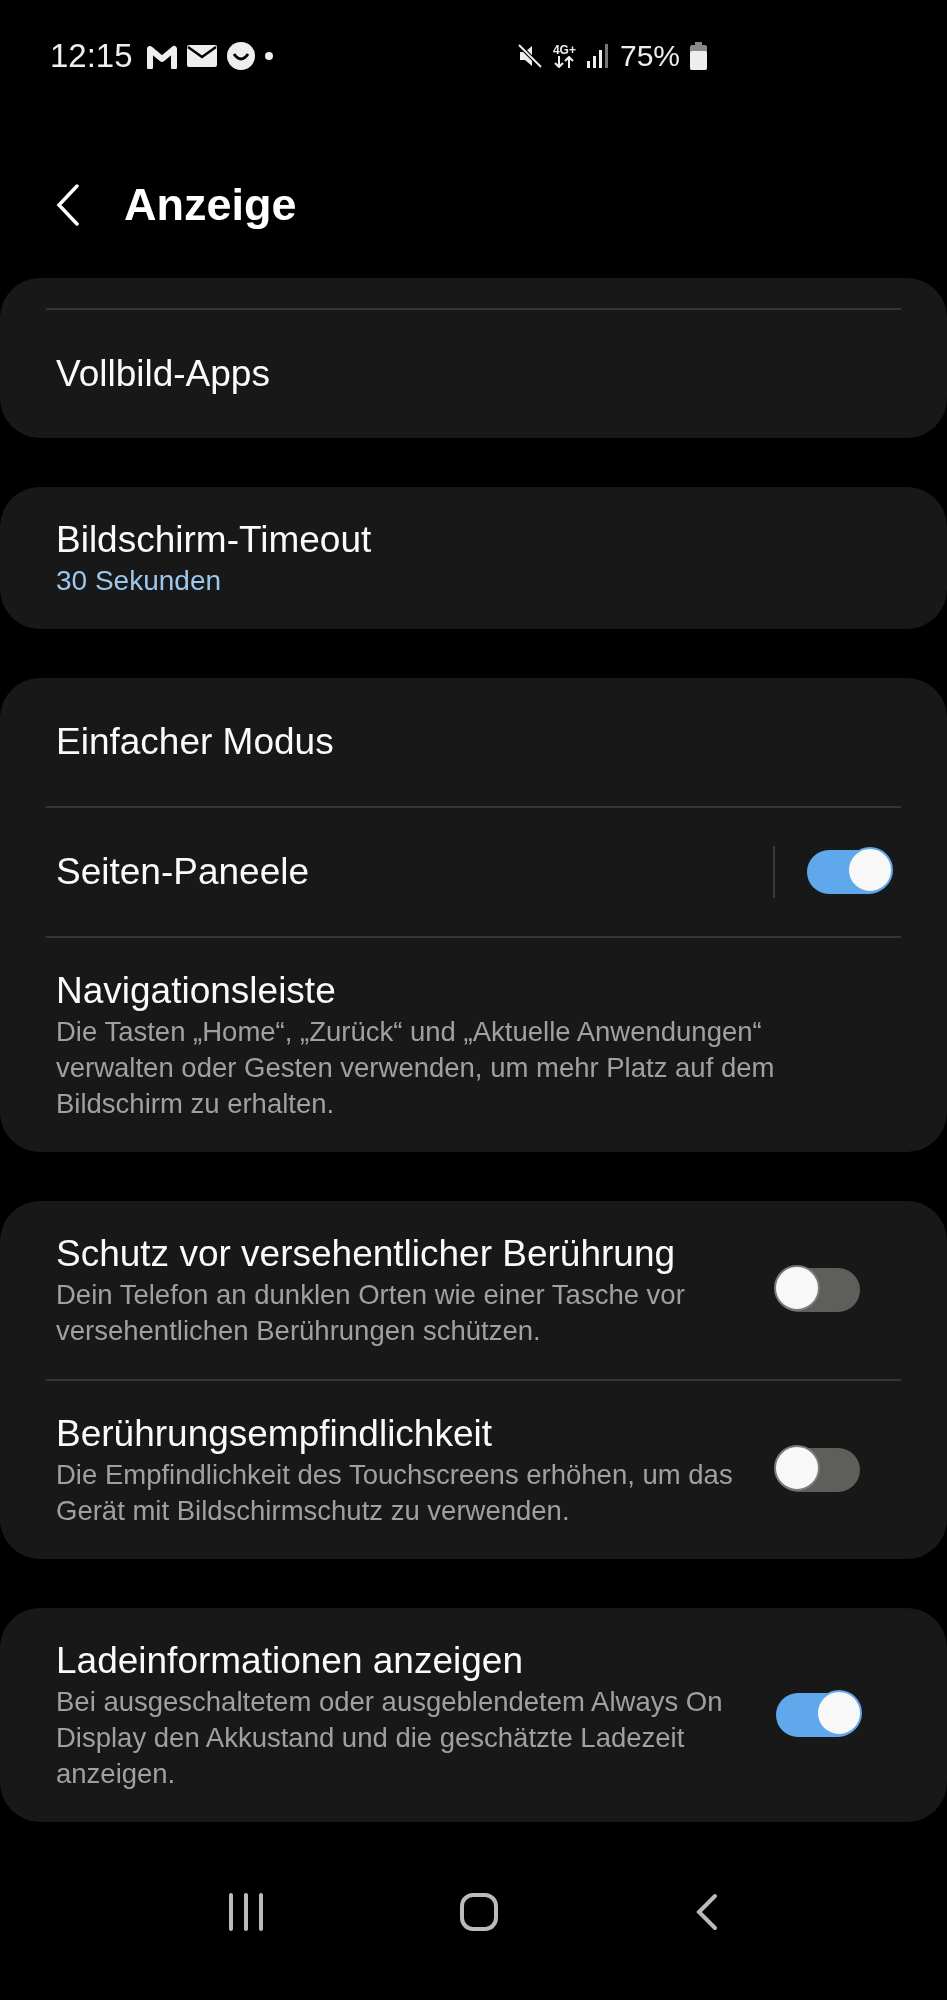 The width and height of the screenshot is (947, 2000). Describe the element at coordinates (214, 540) in the screenshot. I see `setting-title: Bildschirm-Timeout` at that location.